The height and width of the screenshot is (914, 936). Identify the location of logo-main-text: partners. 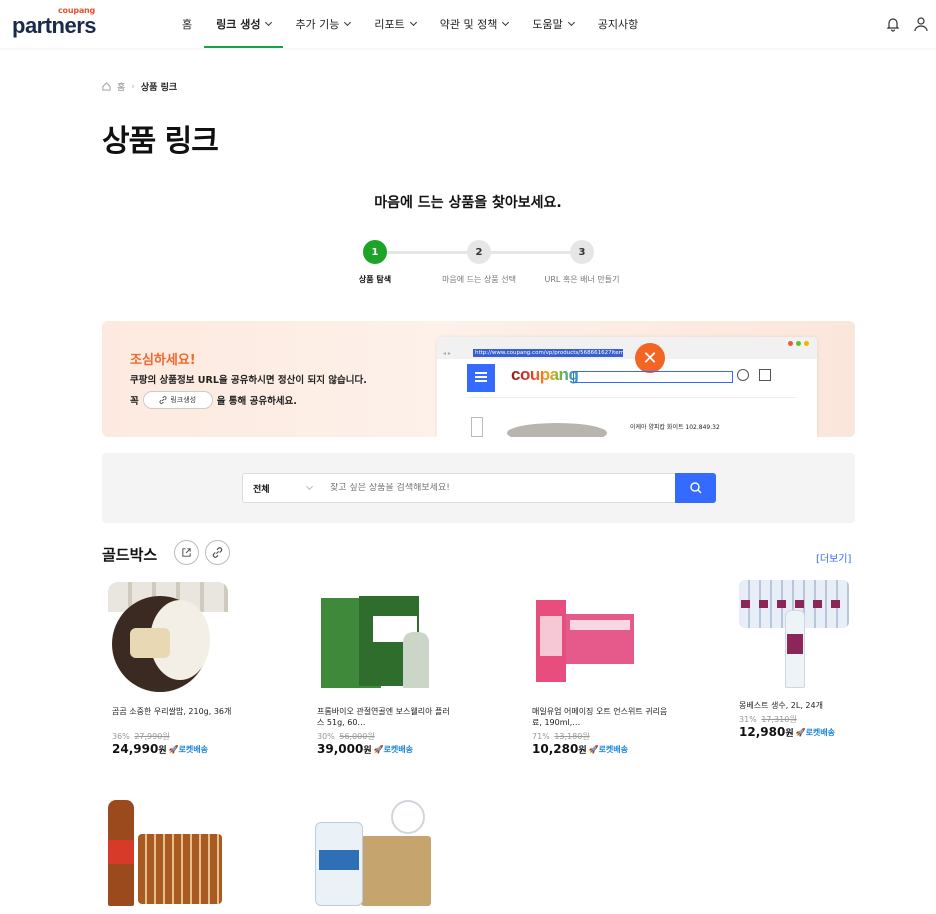
(54, 25).